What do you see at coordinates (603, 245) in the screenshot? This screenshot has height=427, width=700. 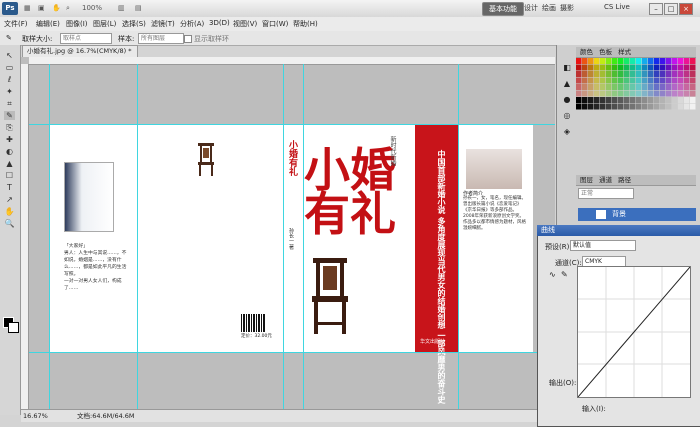 I see `preset-select: 默认值` at bounding box center [603, 245].